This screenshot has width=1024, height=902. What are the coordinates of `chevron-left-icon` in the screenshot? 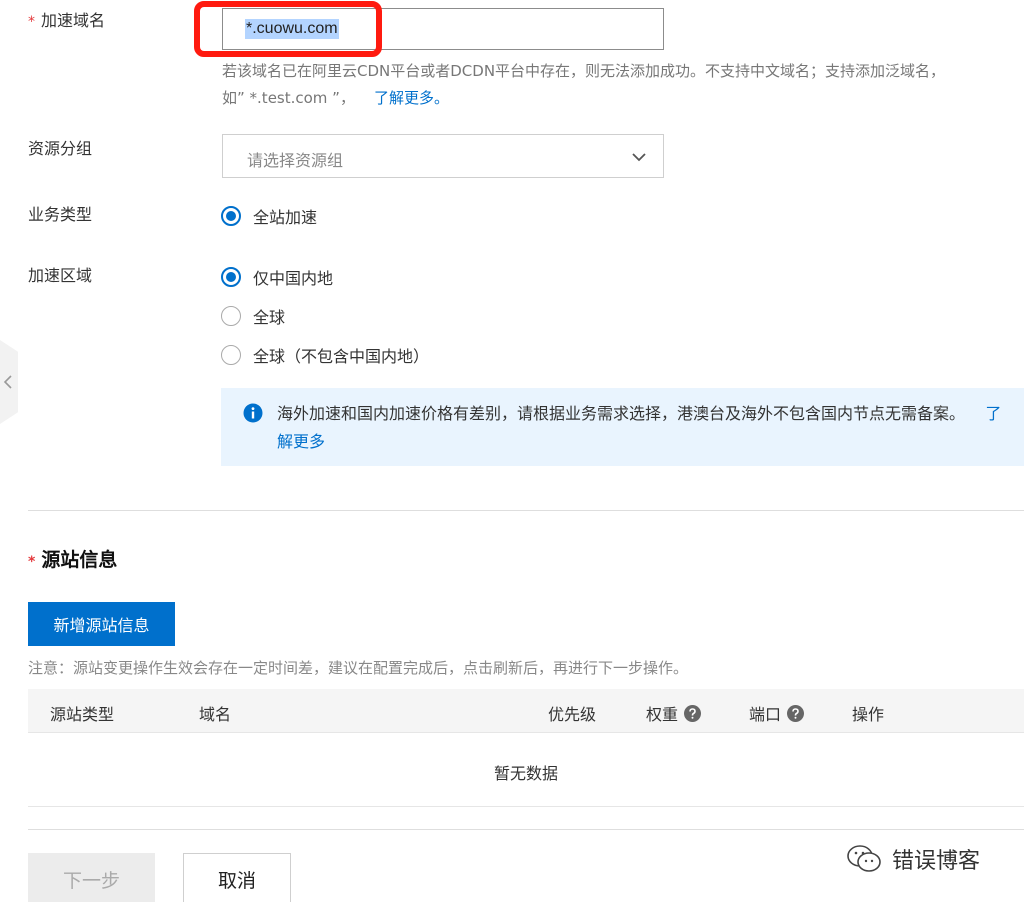 It's located at (7, 382).